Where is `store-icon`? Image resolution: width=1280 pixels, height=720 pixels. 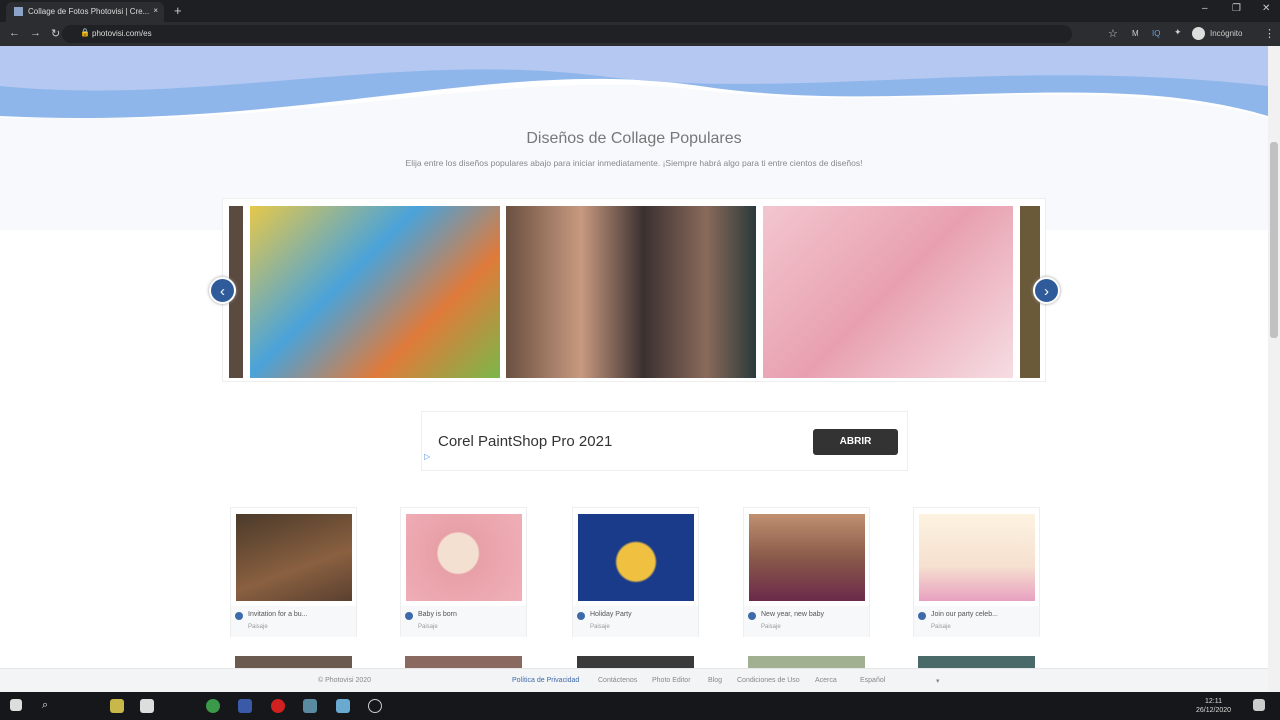 store-icon is located at coordinates (147, 706).